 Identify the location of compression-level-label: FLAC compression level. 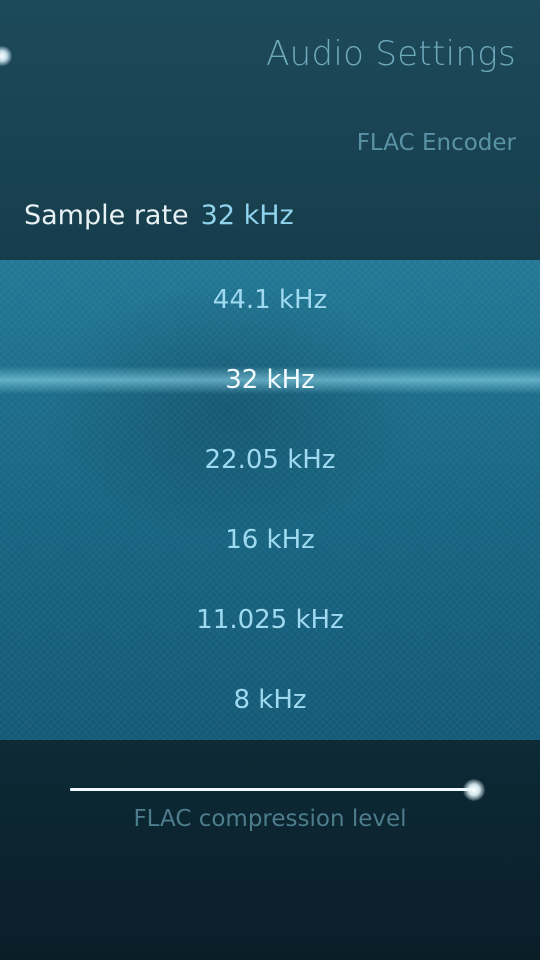
(270, 819).